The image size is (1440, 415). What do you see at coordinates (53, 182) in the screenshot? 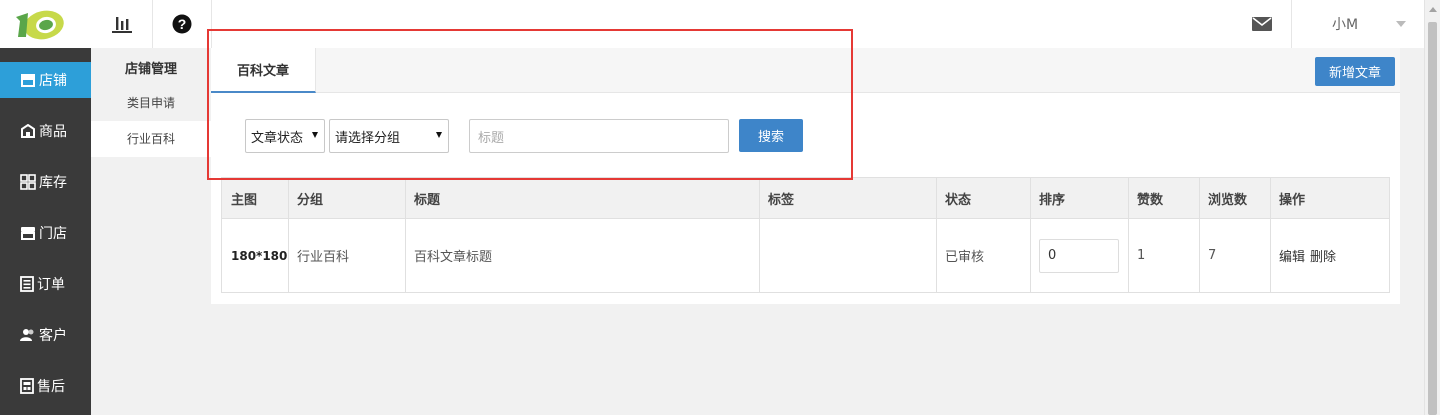
I see `sidebar-item-label: 库存` at bounding box center [53, 182].